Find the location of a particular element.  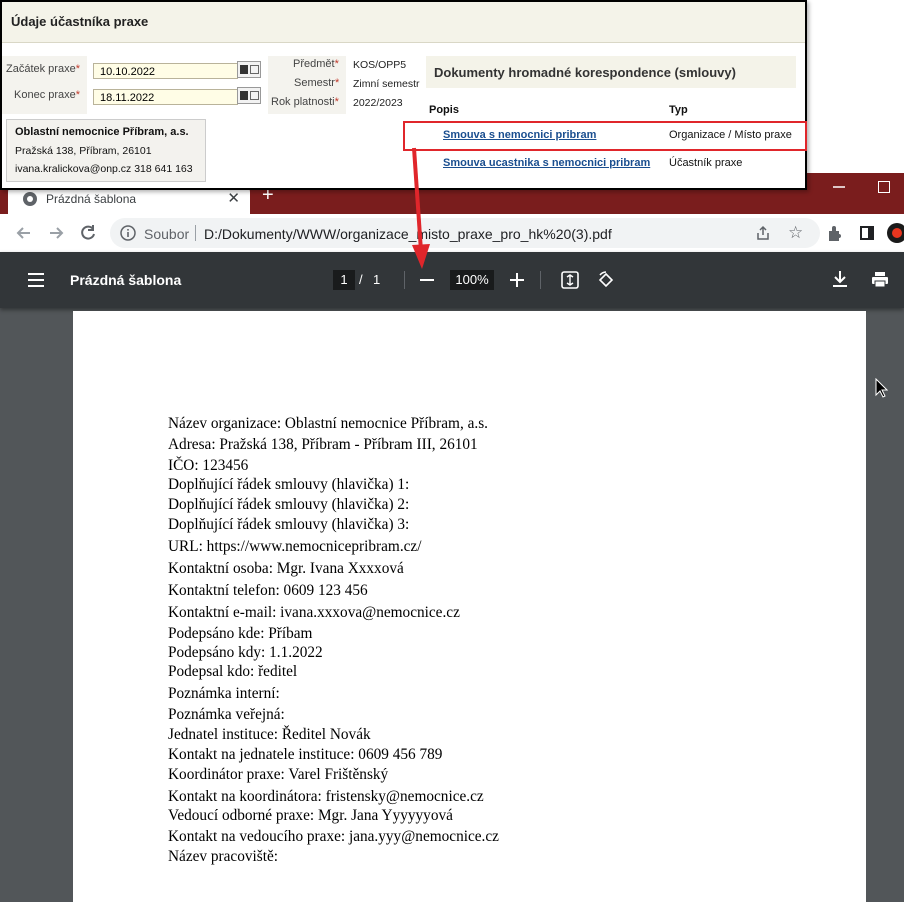

semester-label: Semestr* is located at coordinates (317, 83).